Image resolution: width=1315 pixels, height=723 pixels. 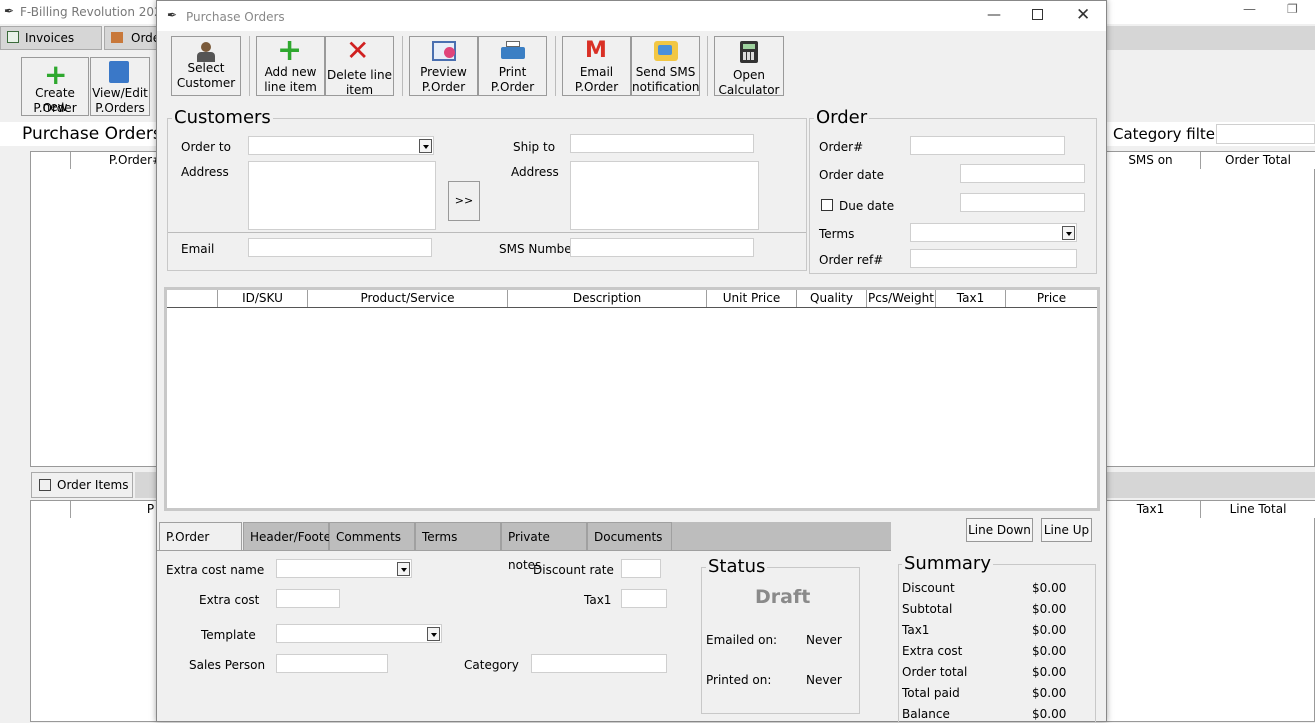 I want to click on btn-label: Preview, so click(x=443, y=72).